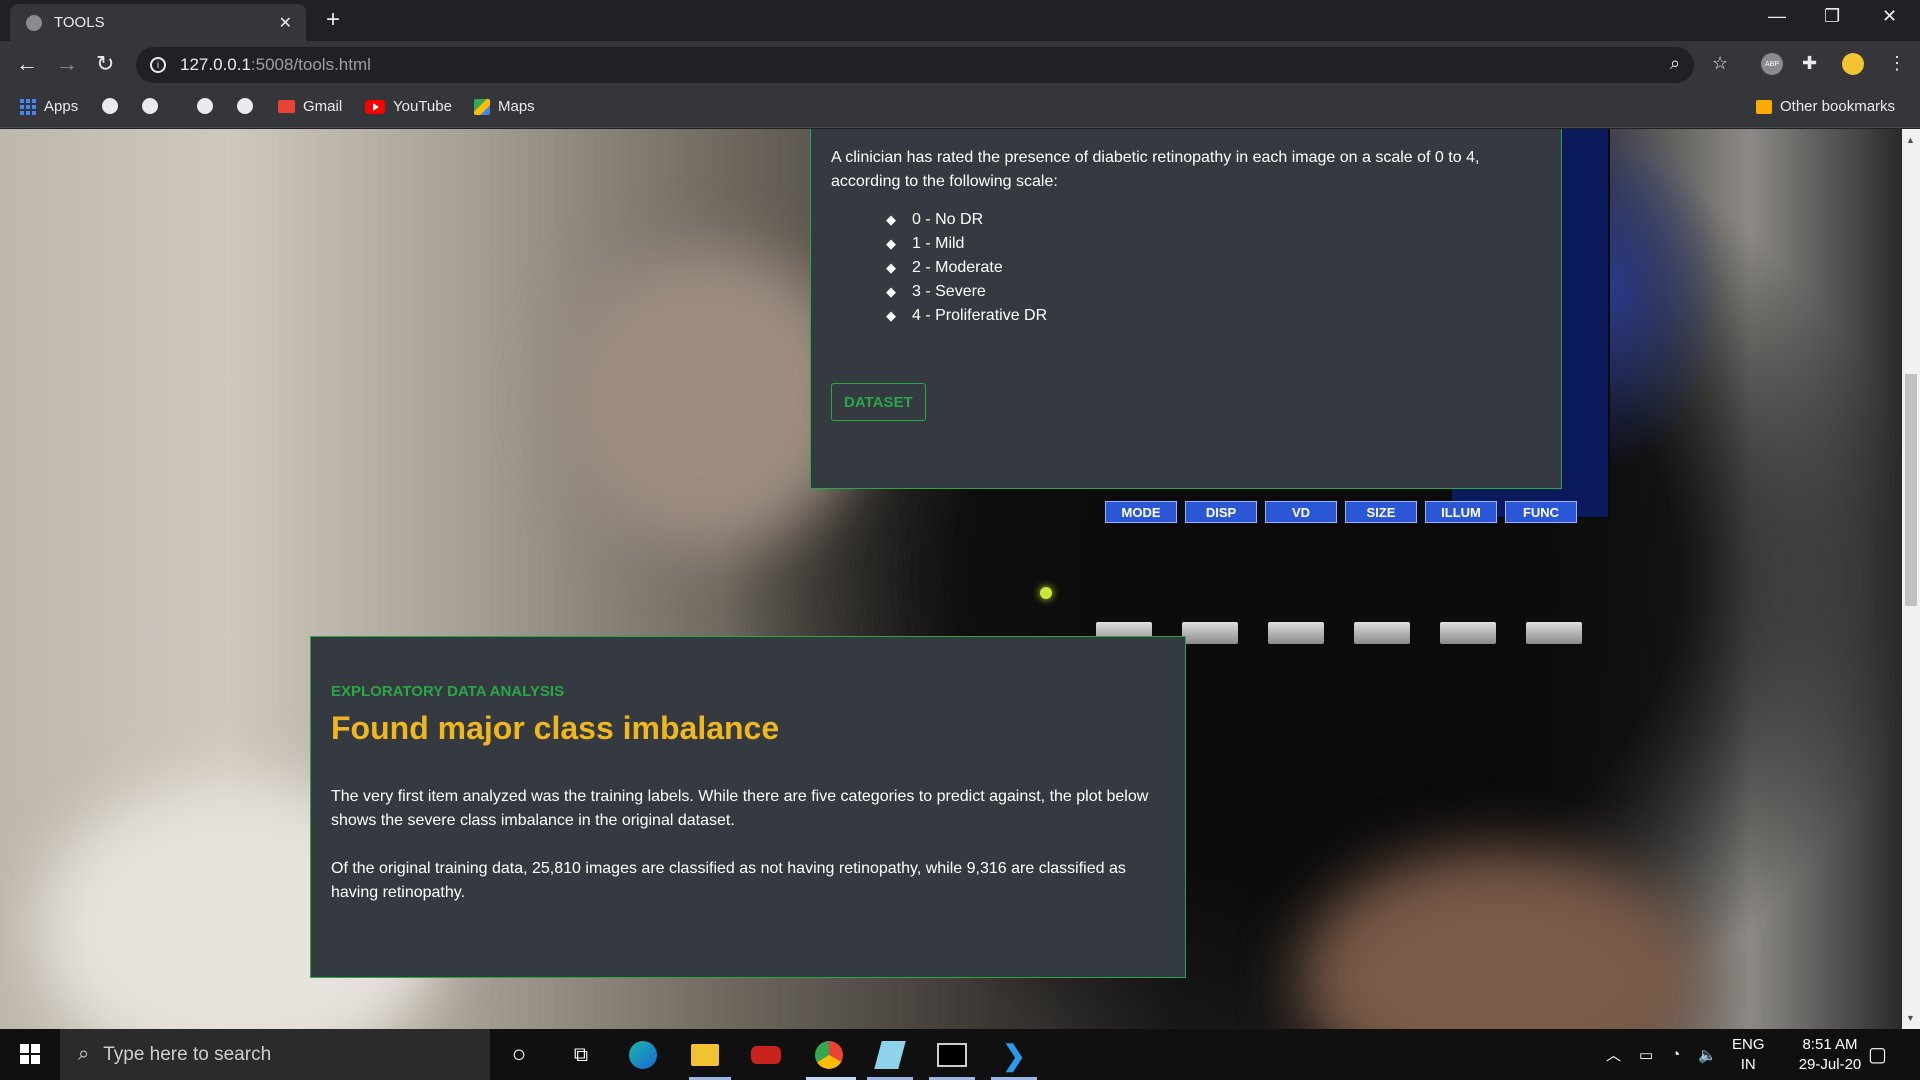  I want to click on volume-icon: 🔈, so click(1707, 1055).